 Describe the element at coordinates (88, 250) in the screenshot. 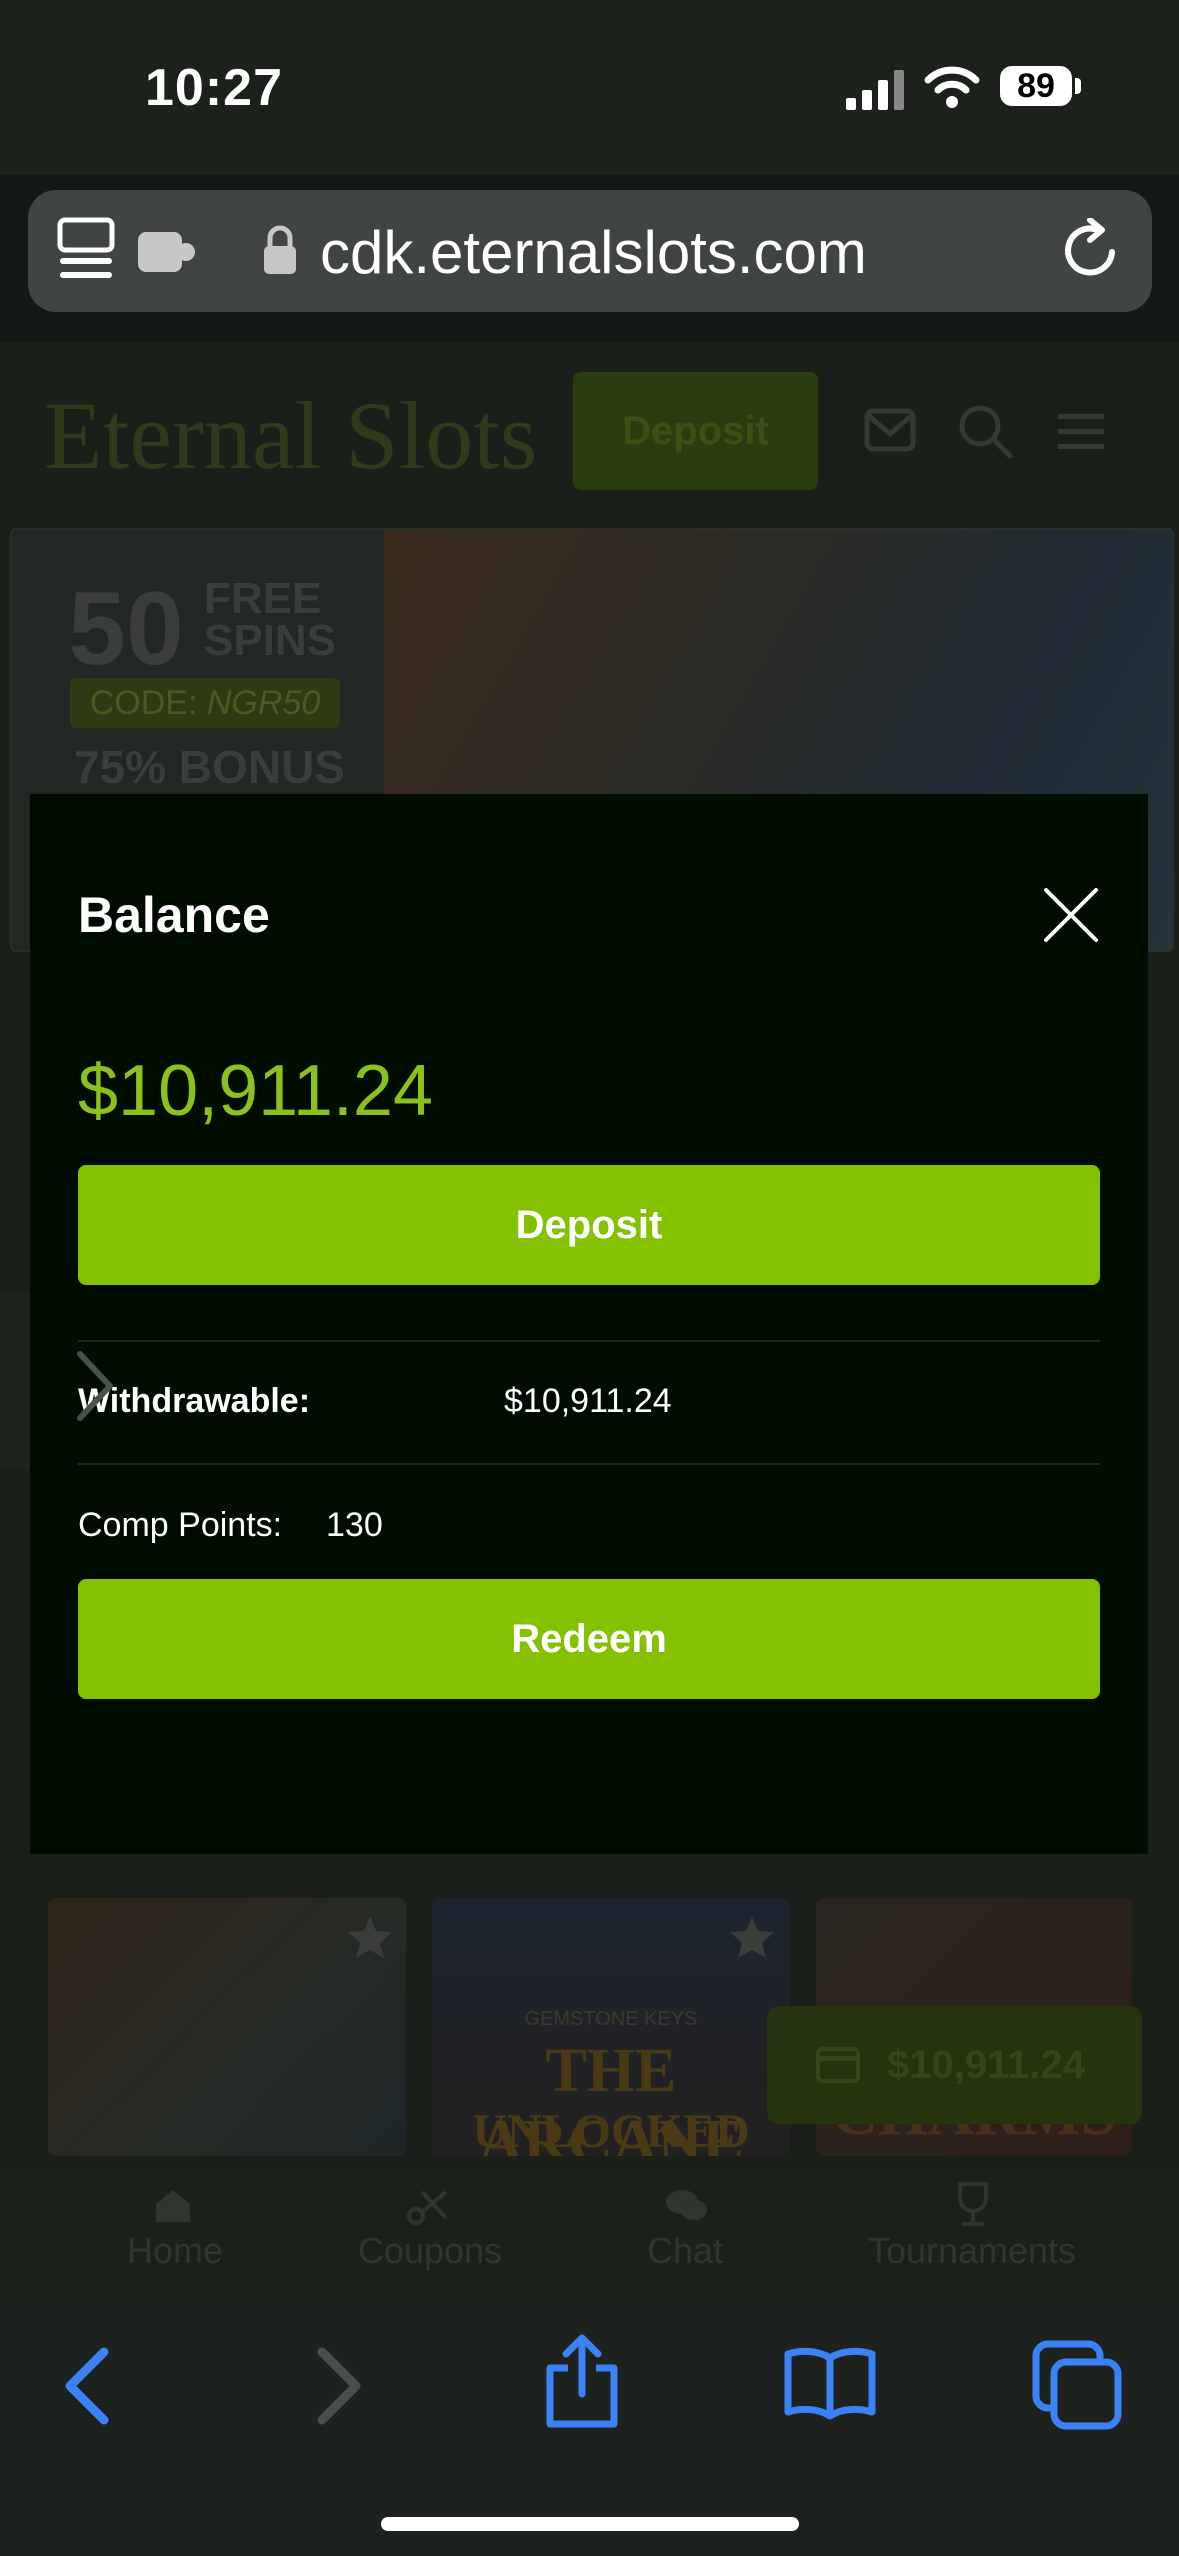

I see `page-menu-icon` at that location.